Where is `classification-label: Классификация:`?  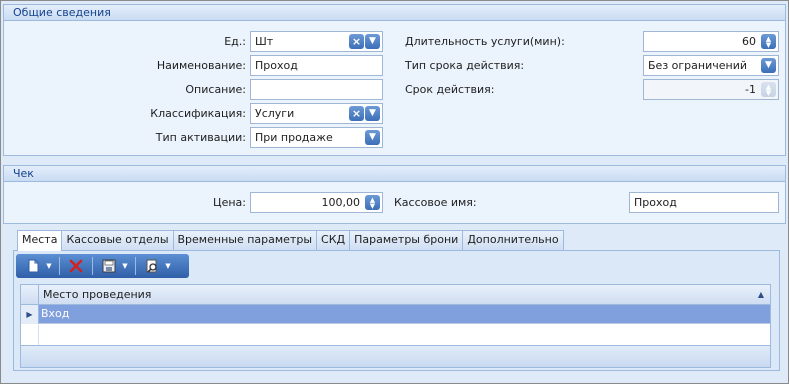 classification-label: Классификация: is located at coordinates (198, 113).